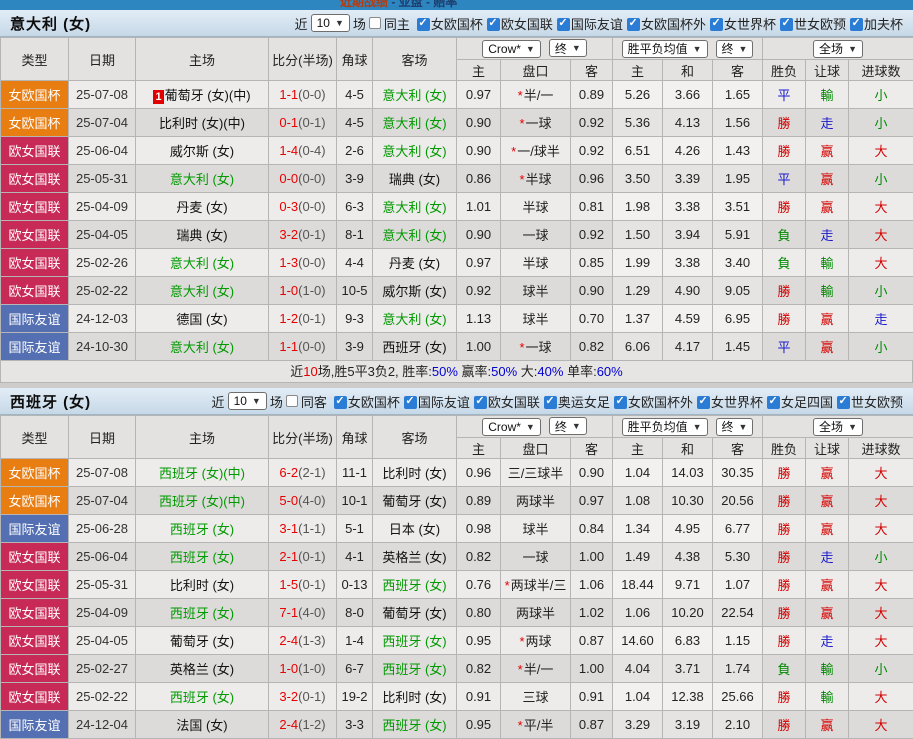  I want to click on handicap-text: 两球, so click(539, 641).